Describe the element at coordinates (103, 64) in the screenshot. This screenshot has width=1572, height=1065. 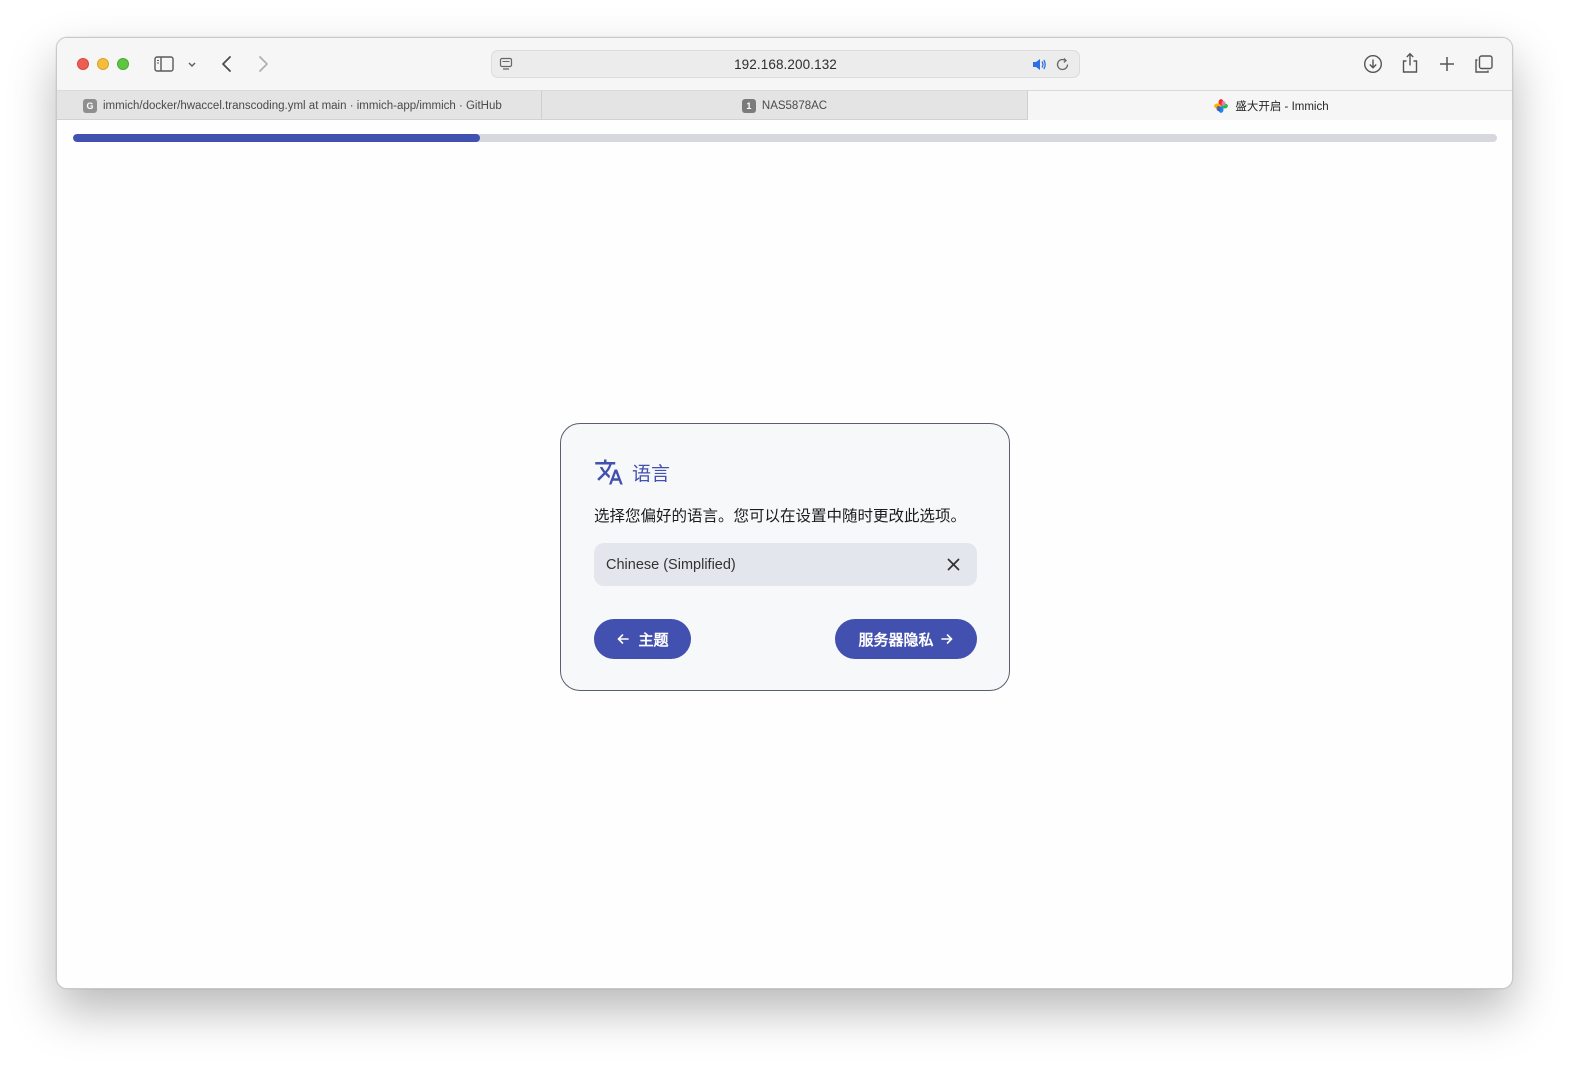
I see `minimize-window-button` at that location.